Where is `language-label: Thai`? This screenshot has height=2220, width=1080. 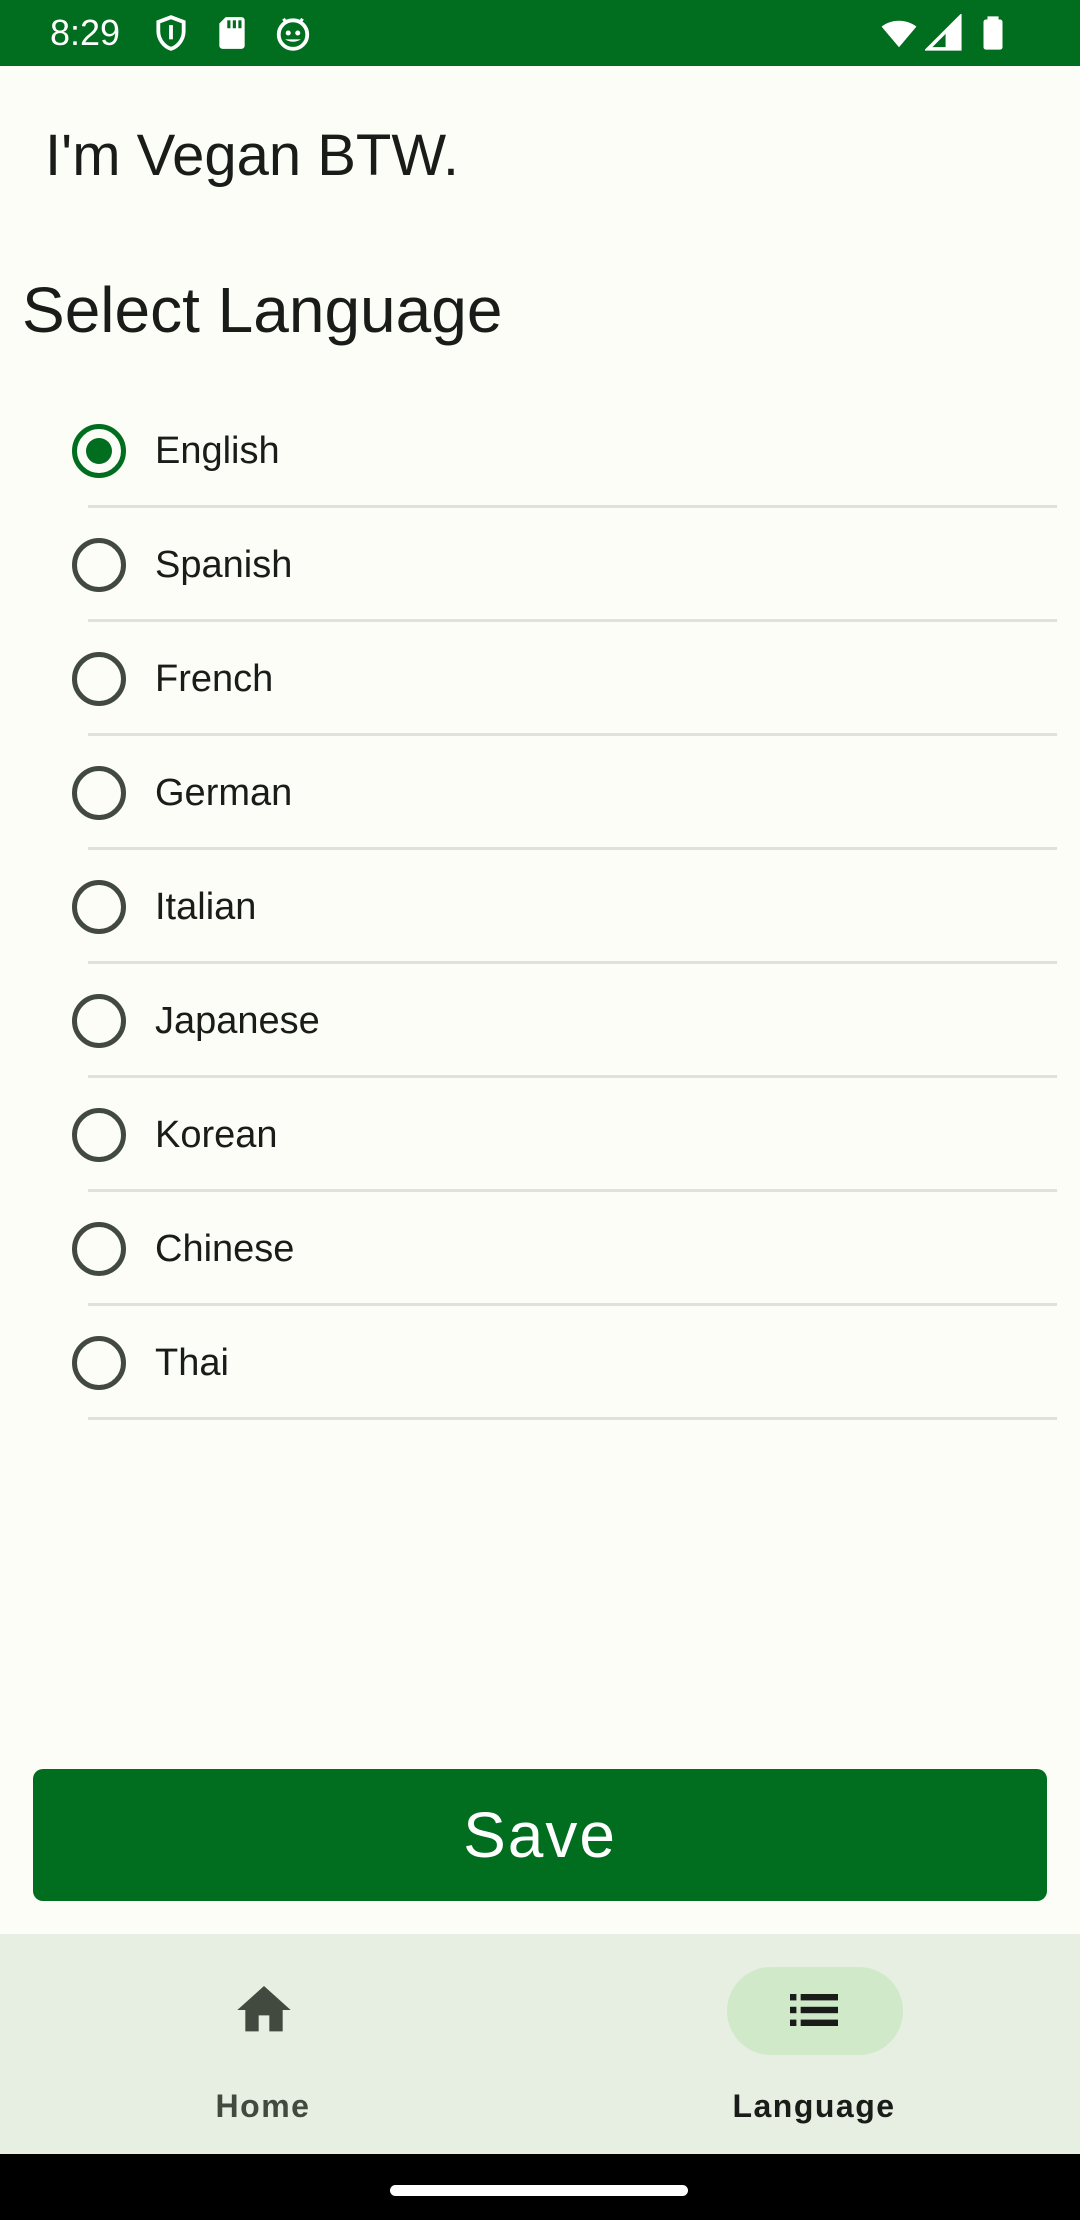
language-label: Thai is located at coordinates (192, 1363).